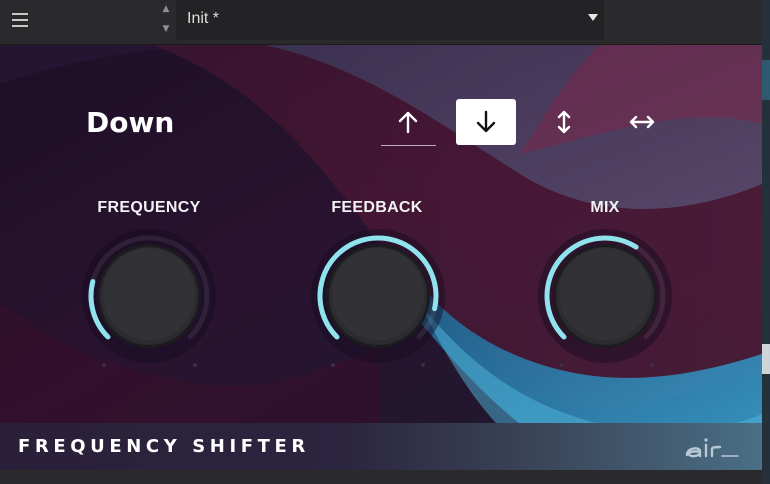 This screenshot has height=484, width=770. I want to click on menu-button, so click(20, 20).